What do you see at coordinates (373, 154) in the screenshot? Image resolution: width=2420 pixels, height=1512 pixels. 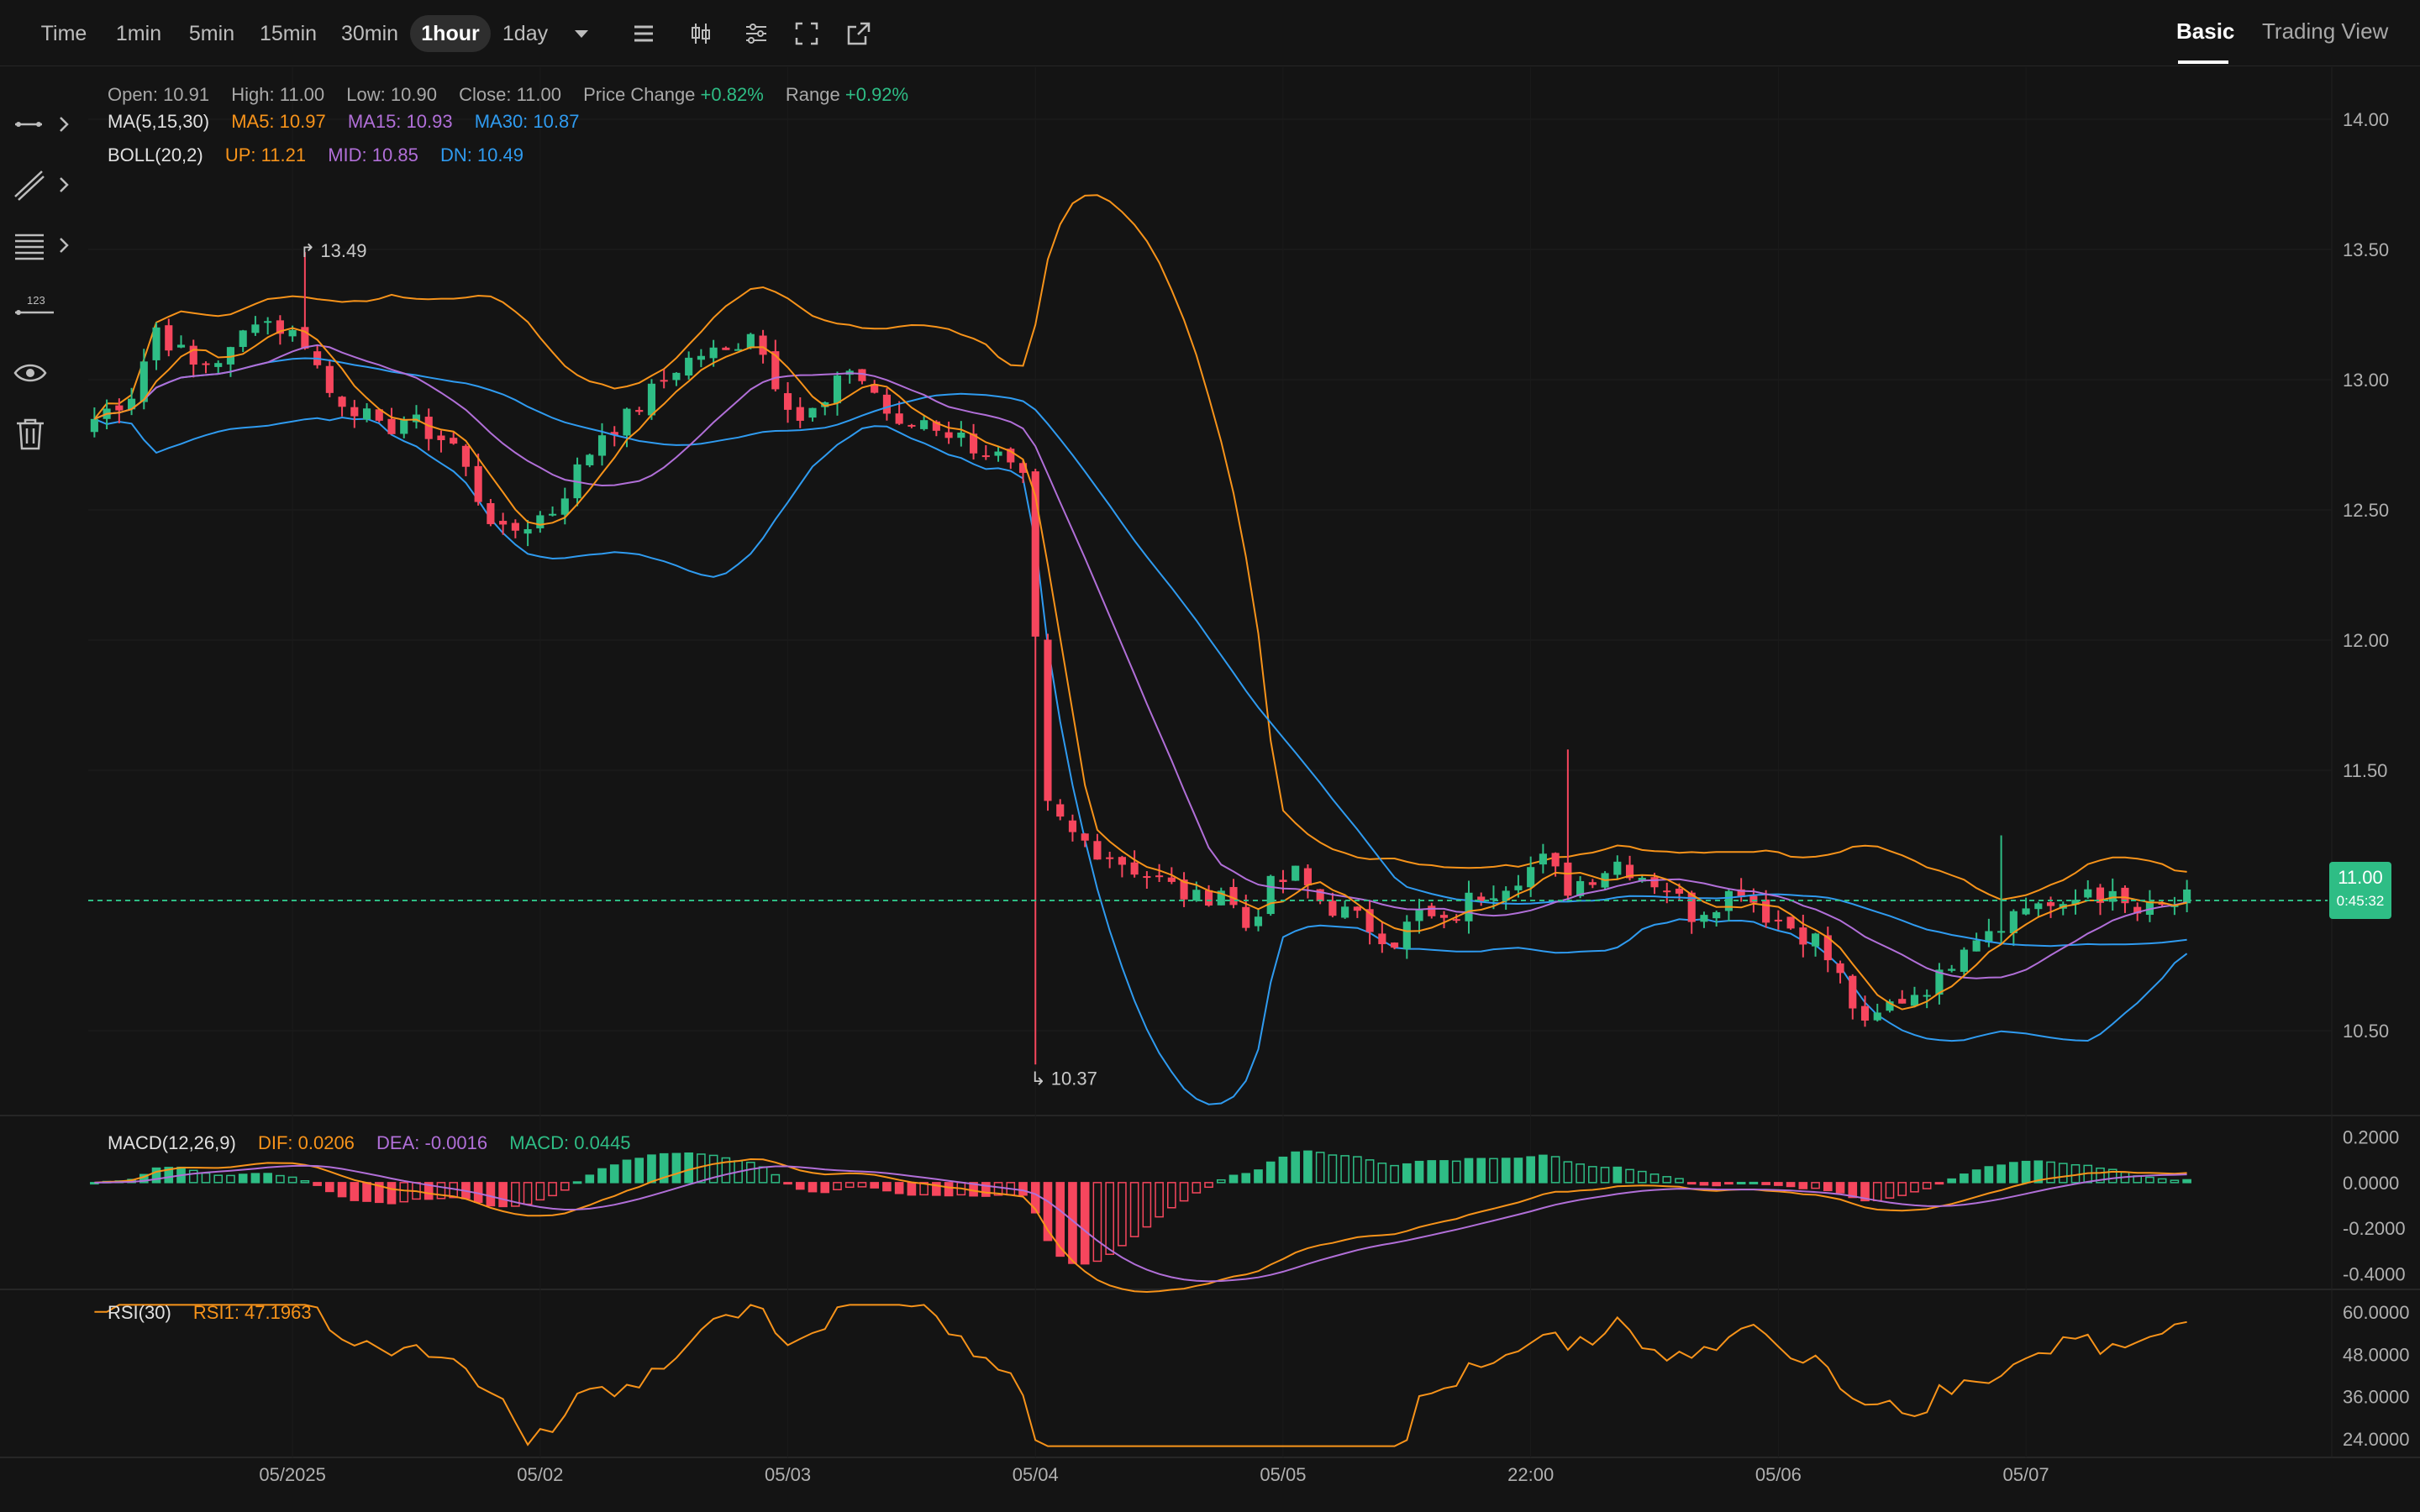 I see `boll-mid-value: MID: 10.85` at bounding box center [373, 154].